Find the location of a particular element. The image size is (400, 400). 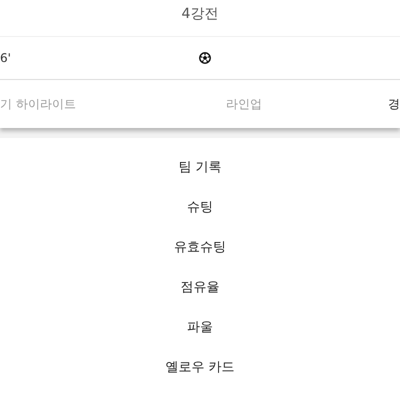

section-title: 팀 기록 is located at coordinates (200, 168).